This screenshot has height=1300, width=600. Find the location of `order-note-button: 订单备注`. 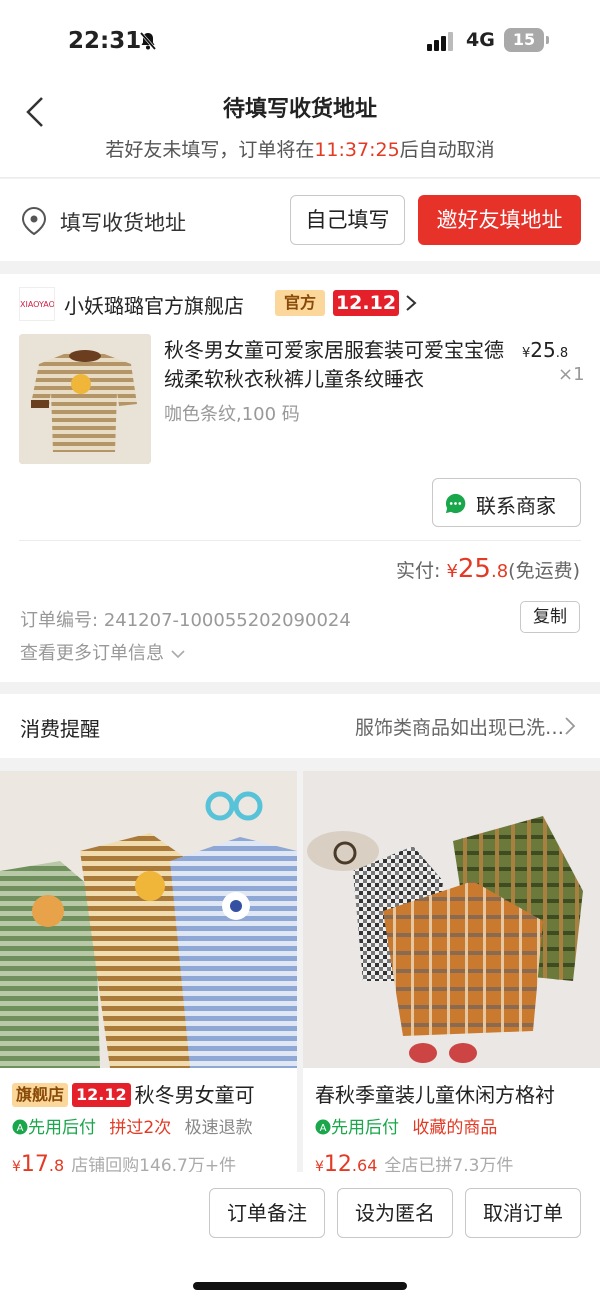

order-note-button: 订单备注 is located at coordinates (267, 1213).